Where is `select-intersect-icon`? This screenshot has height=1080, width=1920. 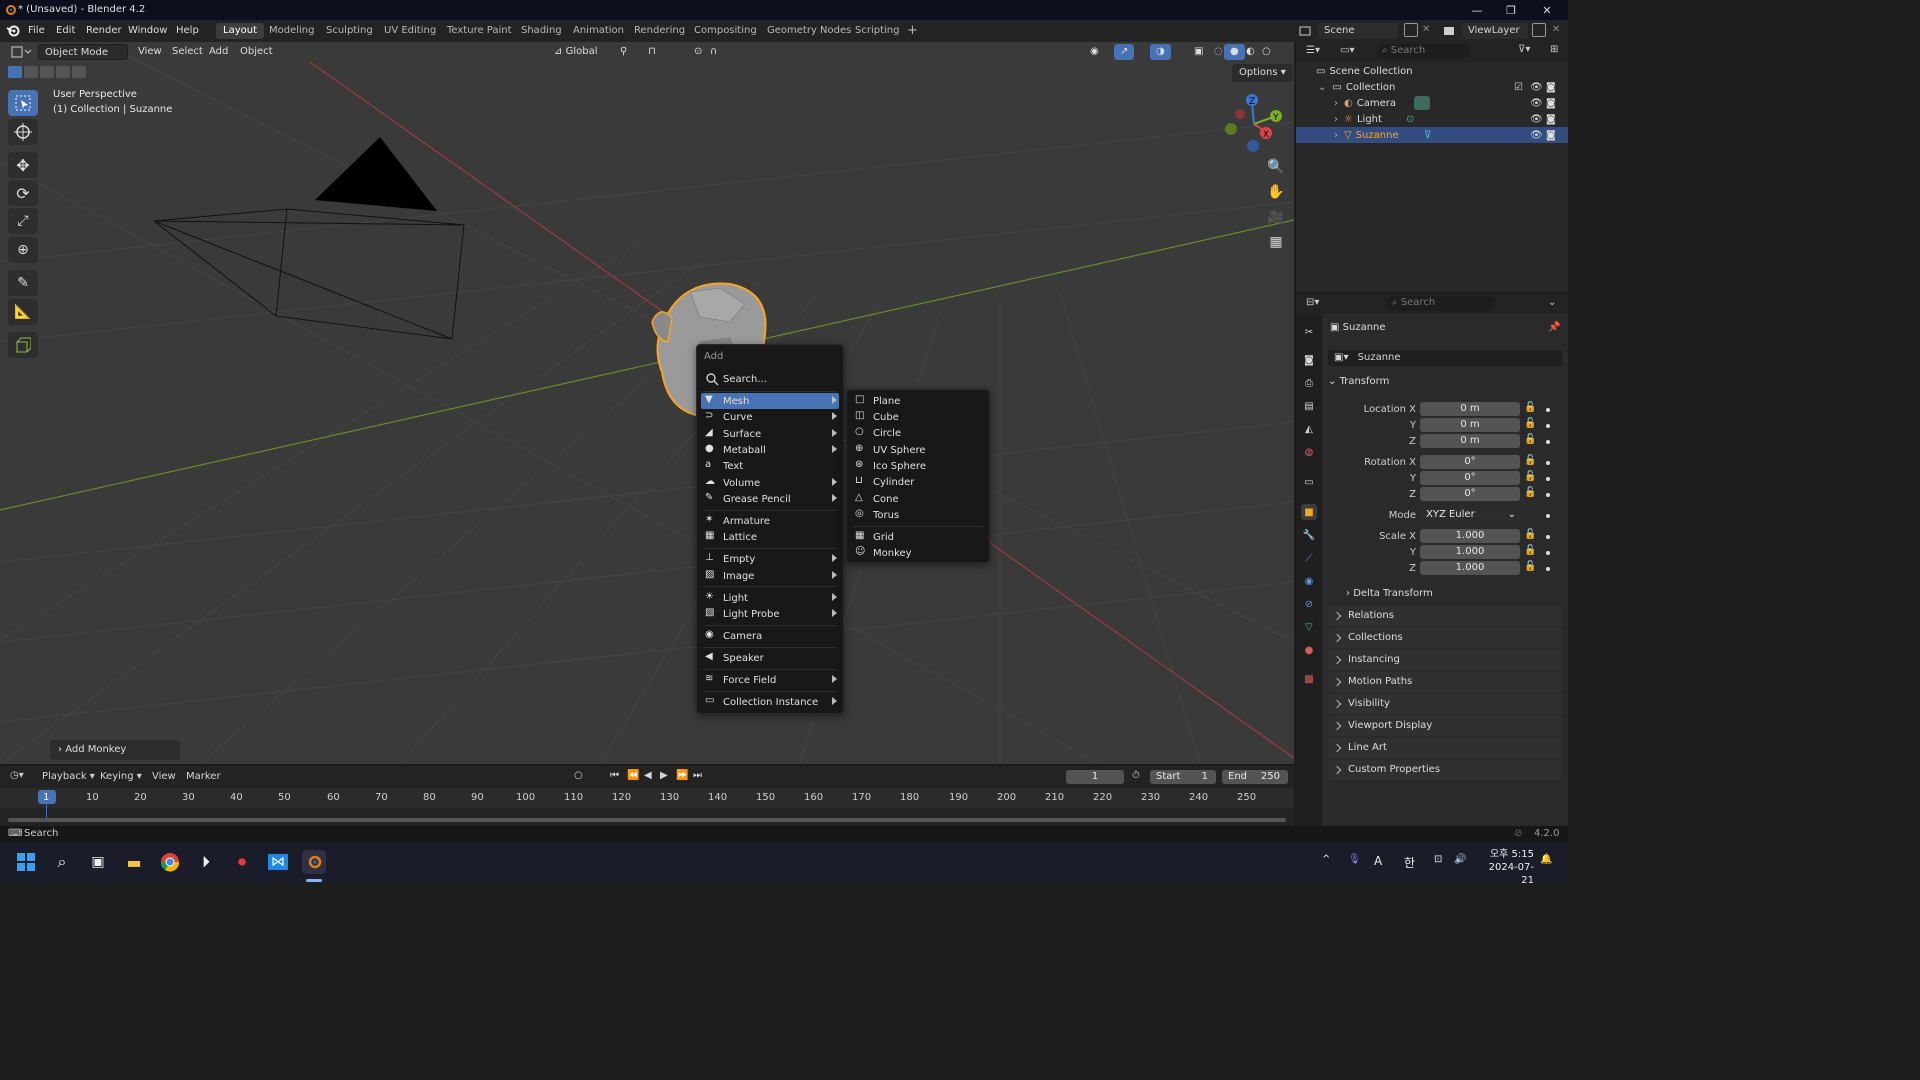 select-intersect-icon is located at coordinates (79, 72).